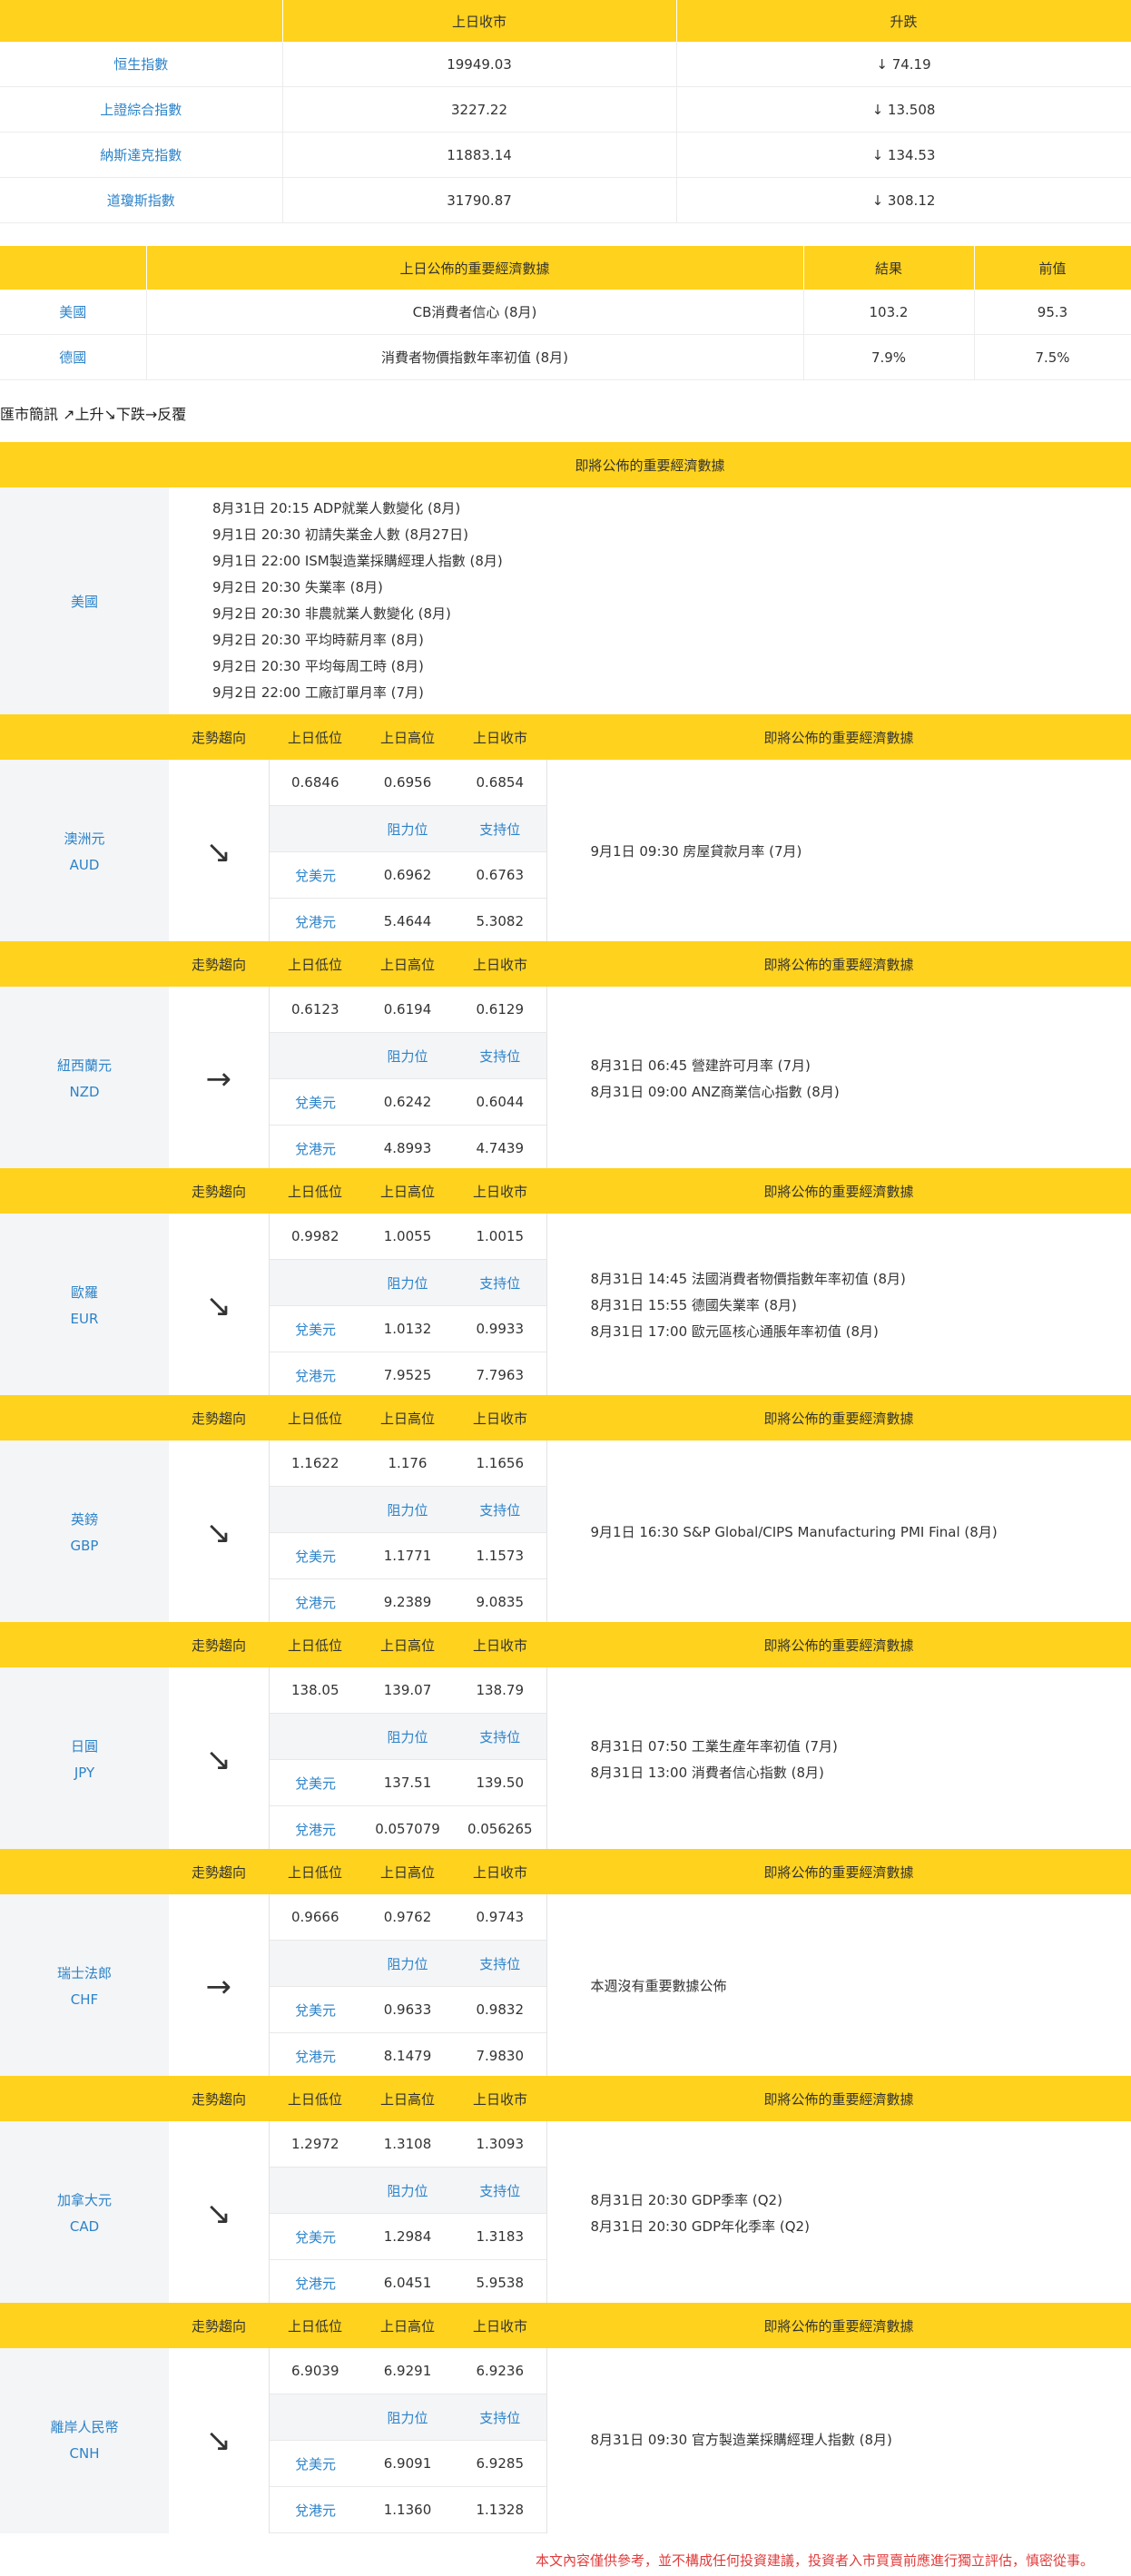  I want to click on usd-support-value: 0.9933, so click(500, 1328).